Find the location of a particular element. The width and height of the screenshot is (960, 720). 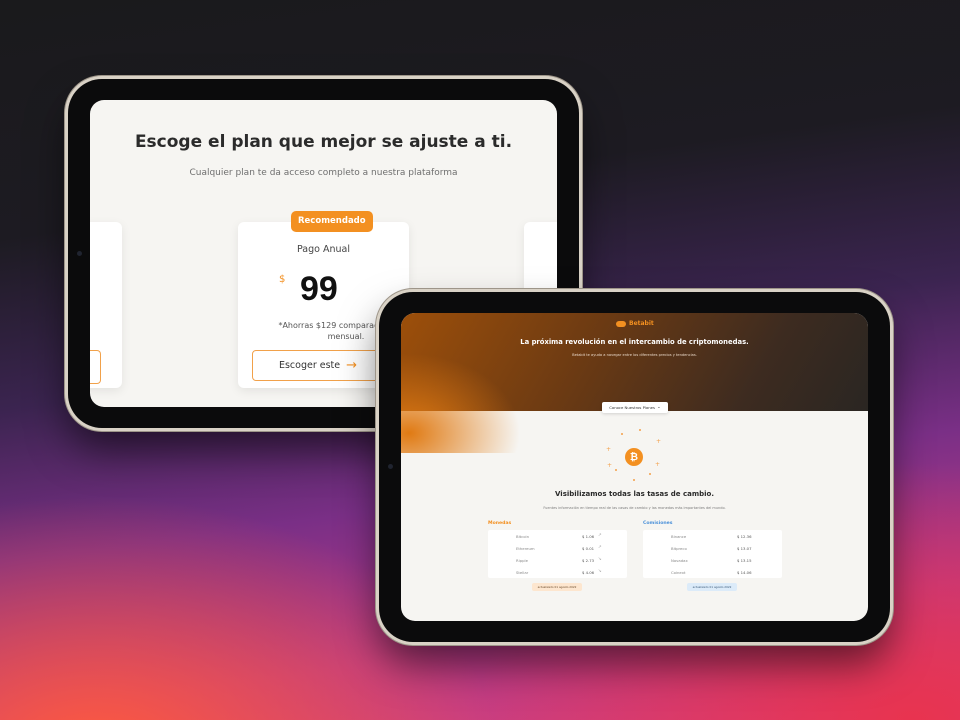

coin-value: $ 4.06 is located at coordinates (588, 572).